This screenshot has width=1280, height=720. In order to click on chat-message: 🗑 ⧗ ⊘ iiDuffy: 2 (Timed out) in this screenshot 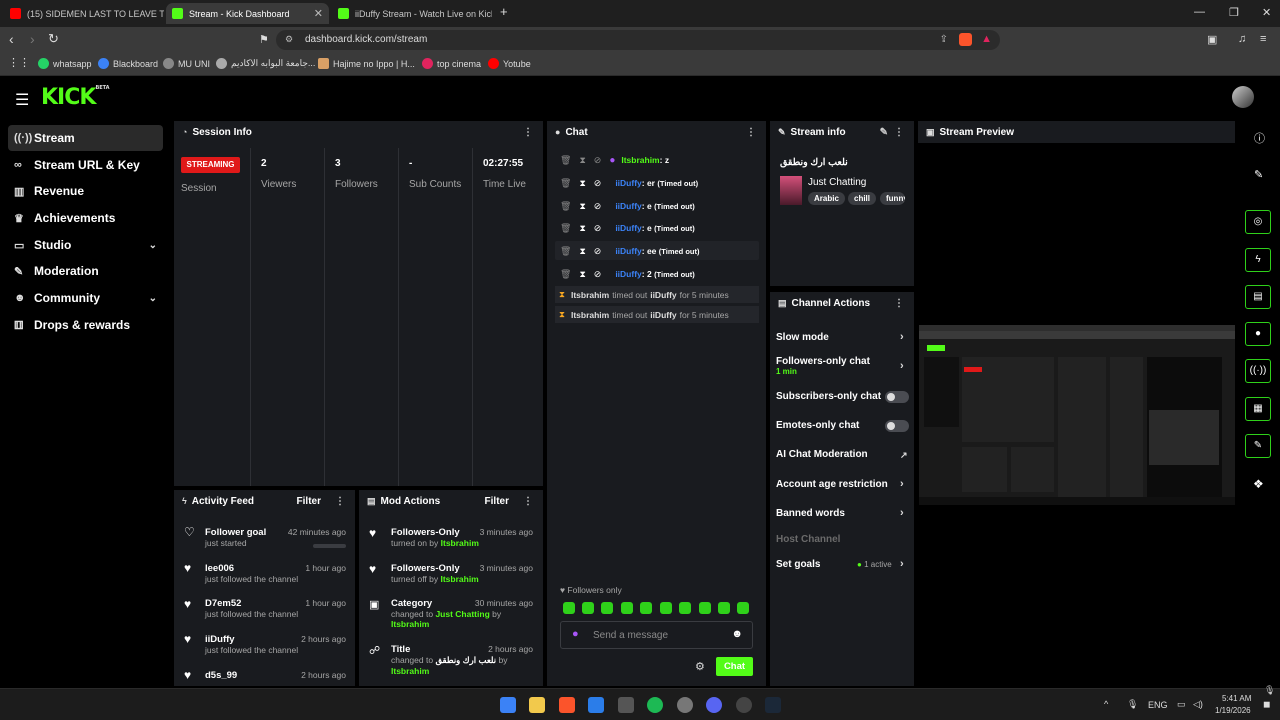, I will do `click(627, 274)`.